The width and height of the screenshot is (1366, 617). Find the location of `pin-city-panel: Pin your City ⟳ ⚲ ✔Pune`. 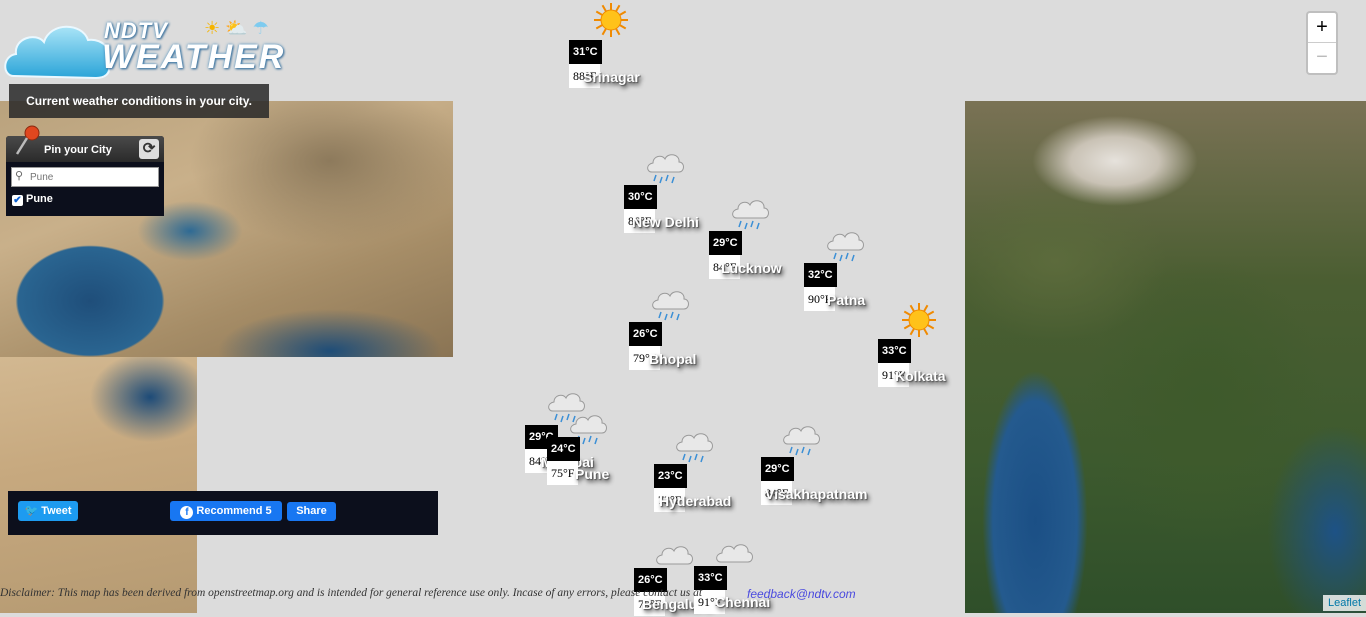

pin-city-panel: Pin your City ⟳ ⚲ ✔Pune is located at coordinates (85, 170).